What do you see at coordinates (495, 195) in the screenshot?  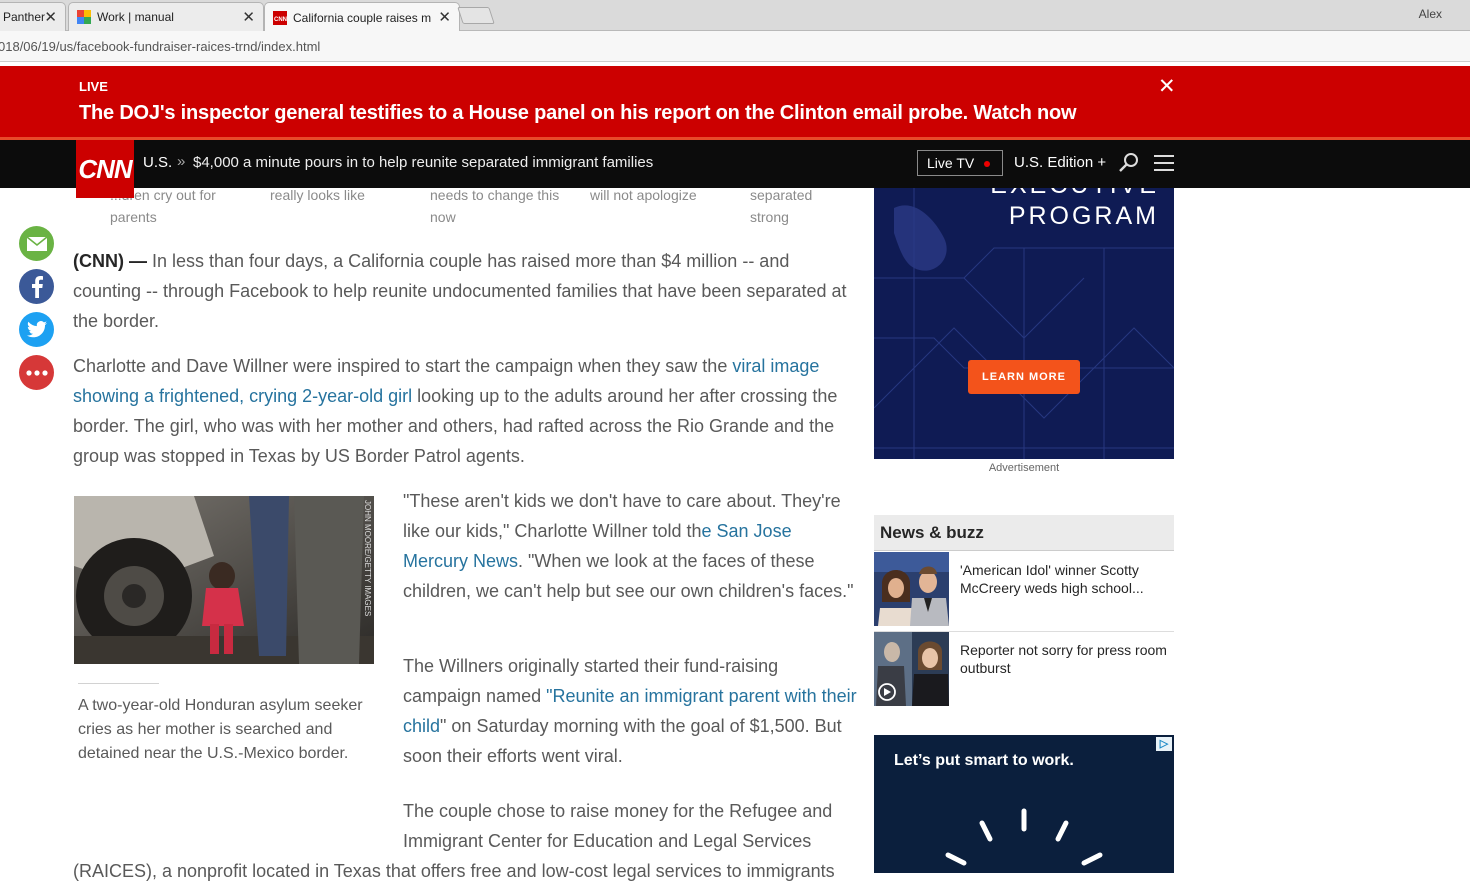 I see `related-line: needs to change this` at bounding box center [495, 195].